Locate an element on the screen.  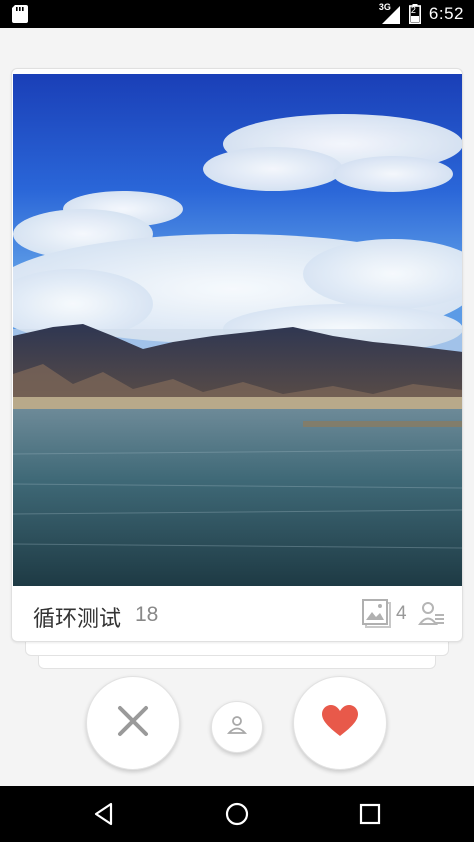
recents-icon is located at coordinates (370, 814).